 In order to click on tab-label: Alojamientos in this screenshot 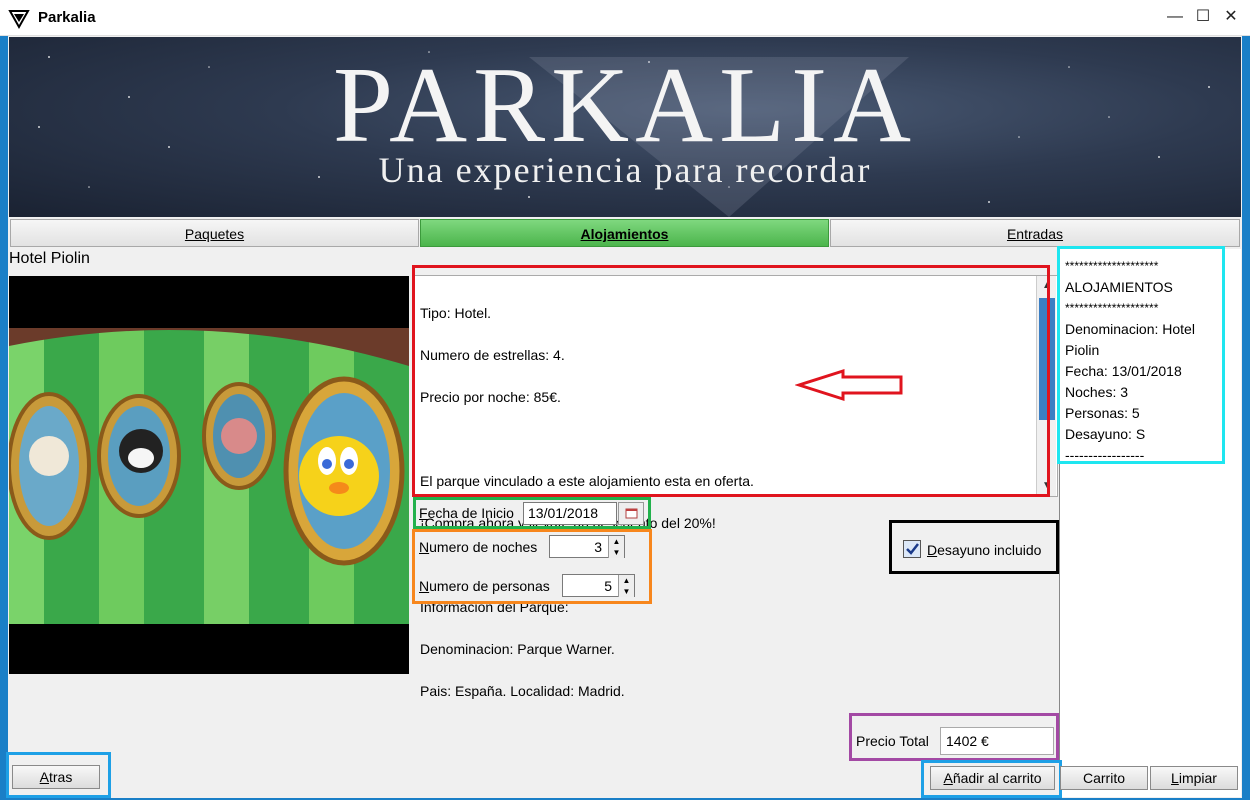, I will do `click(624, 234)`.